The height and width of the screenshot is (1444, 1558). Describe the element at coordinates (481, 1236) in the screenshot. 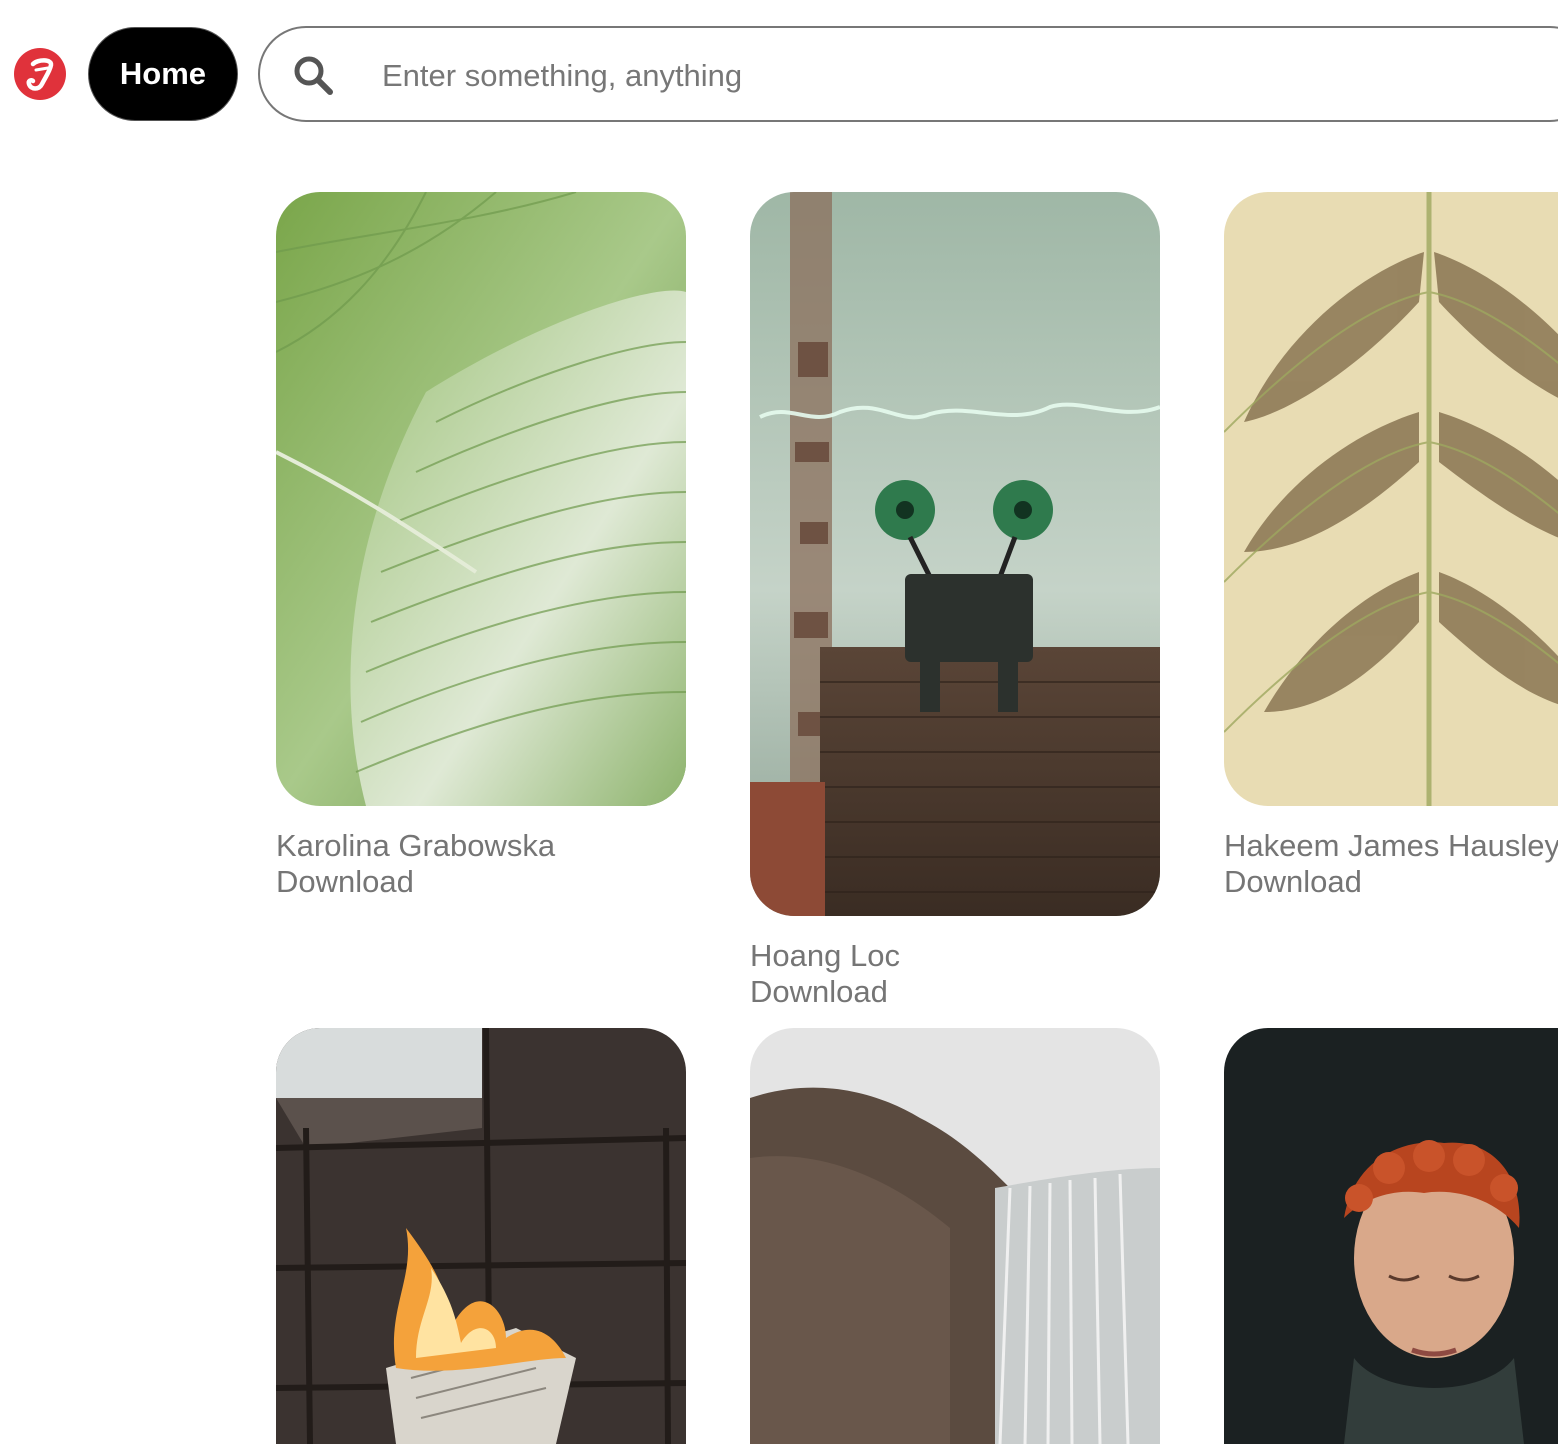

I see `pin-image-burning-newspaper` at that location.